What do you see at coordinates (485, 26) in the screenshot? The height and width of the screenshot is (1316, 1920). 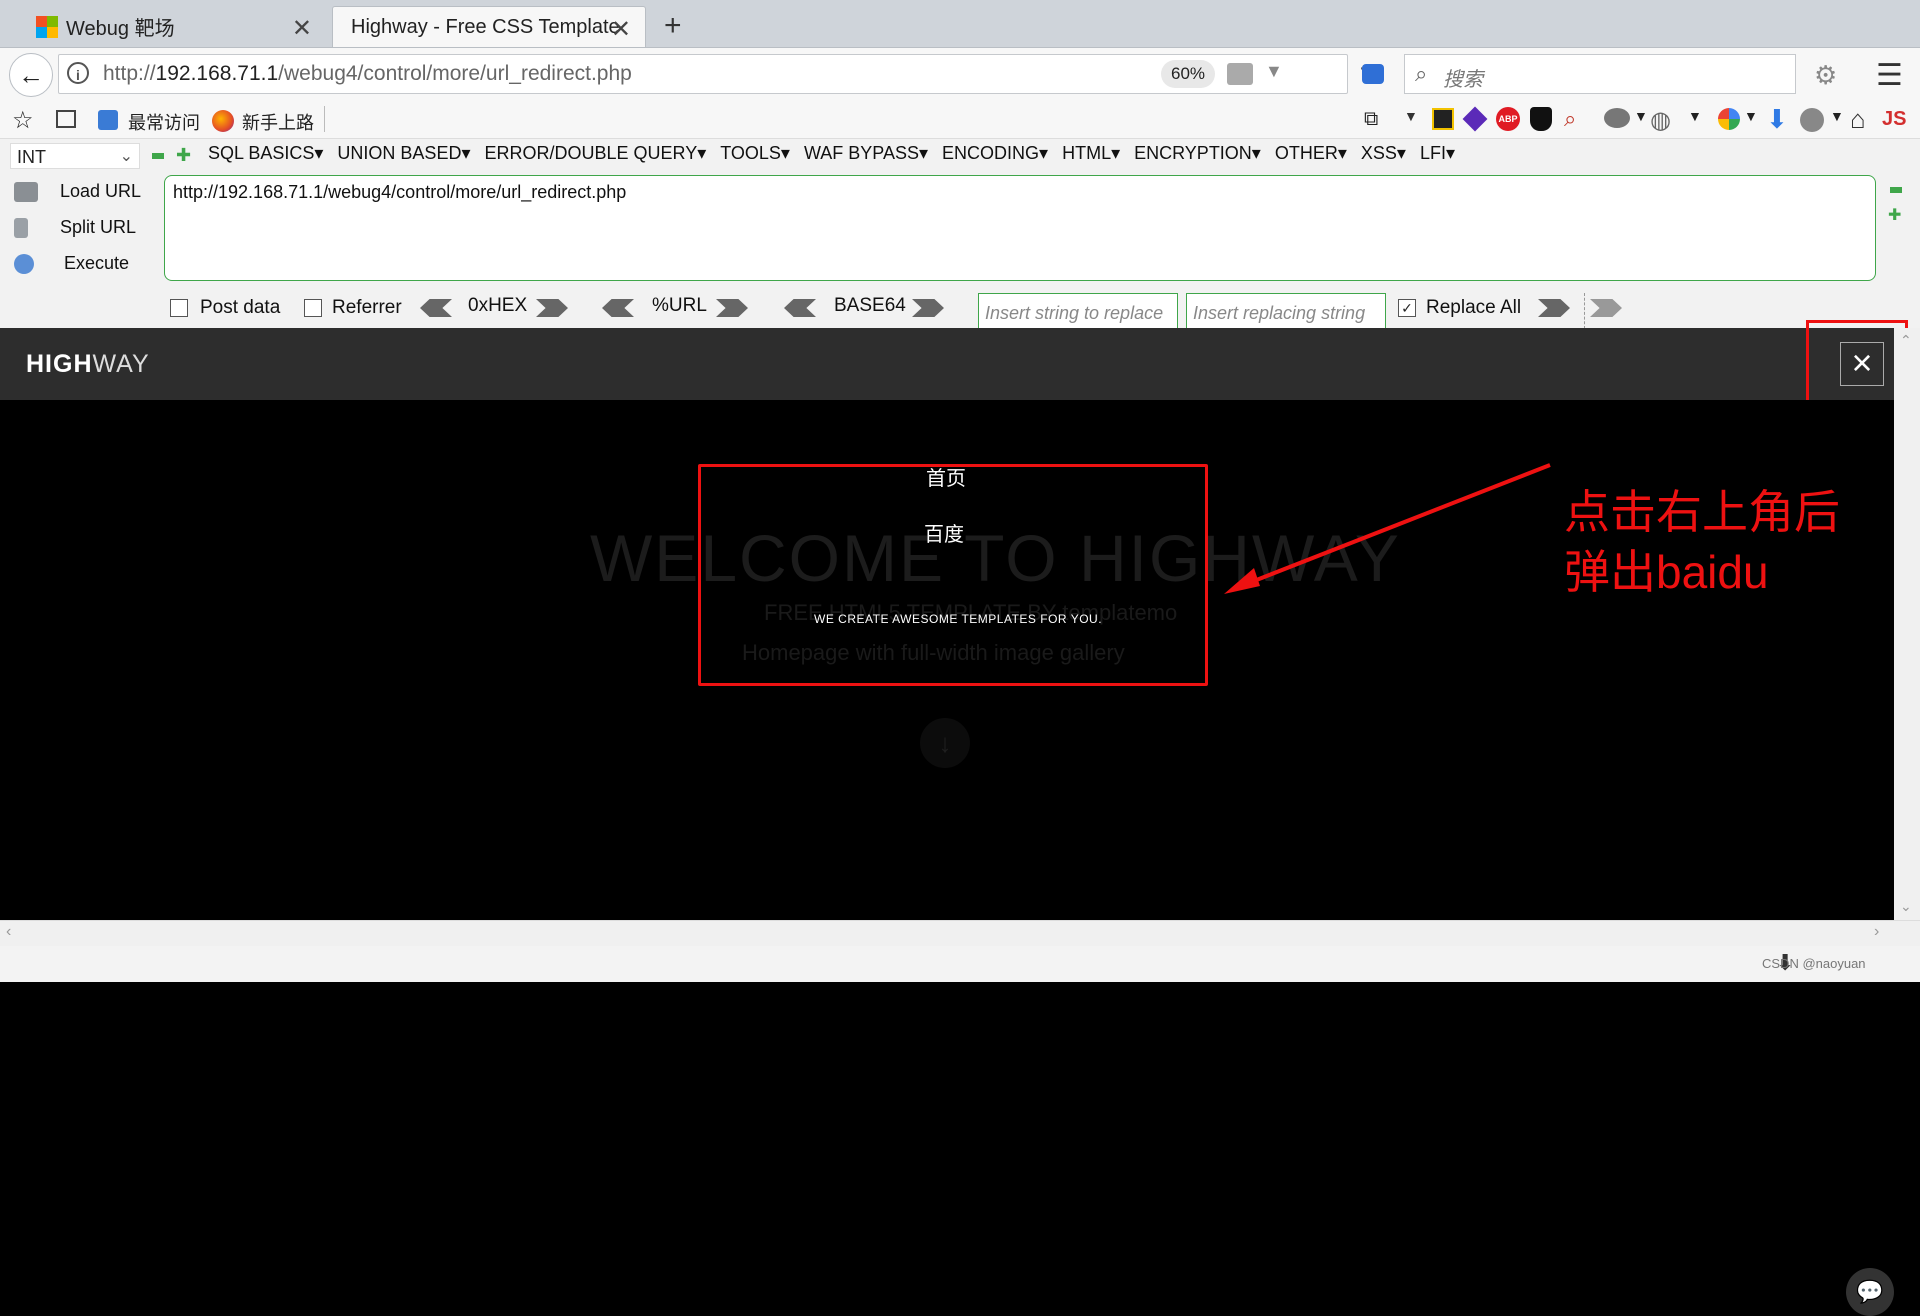 I see `tab-title: Highway - Free CSS Template` at bounding box center [485, 26].